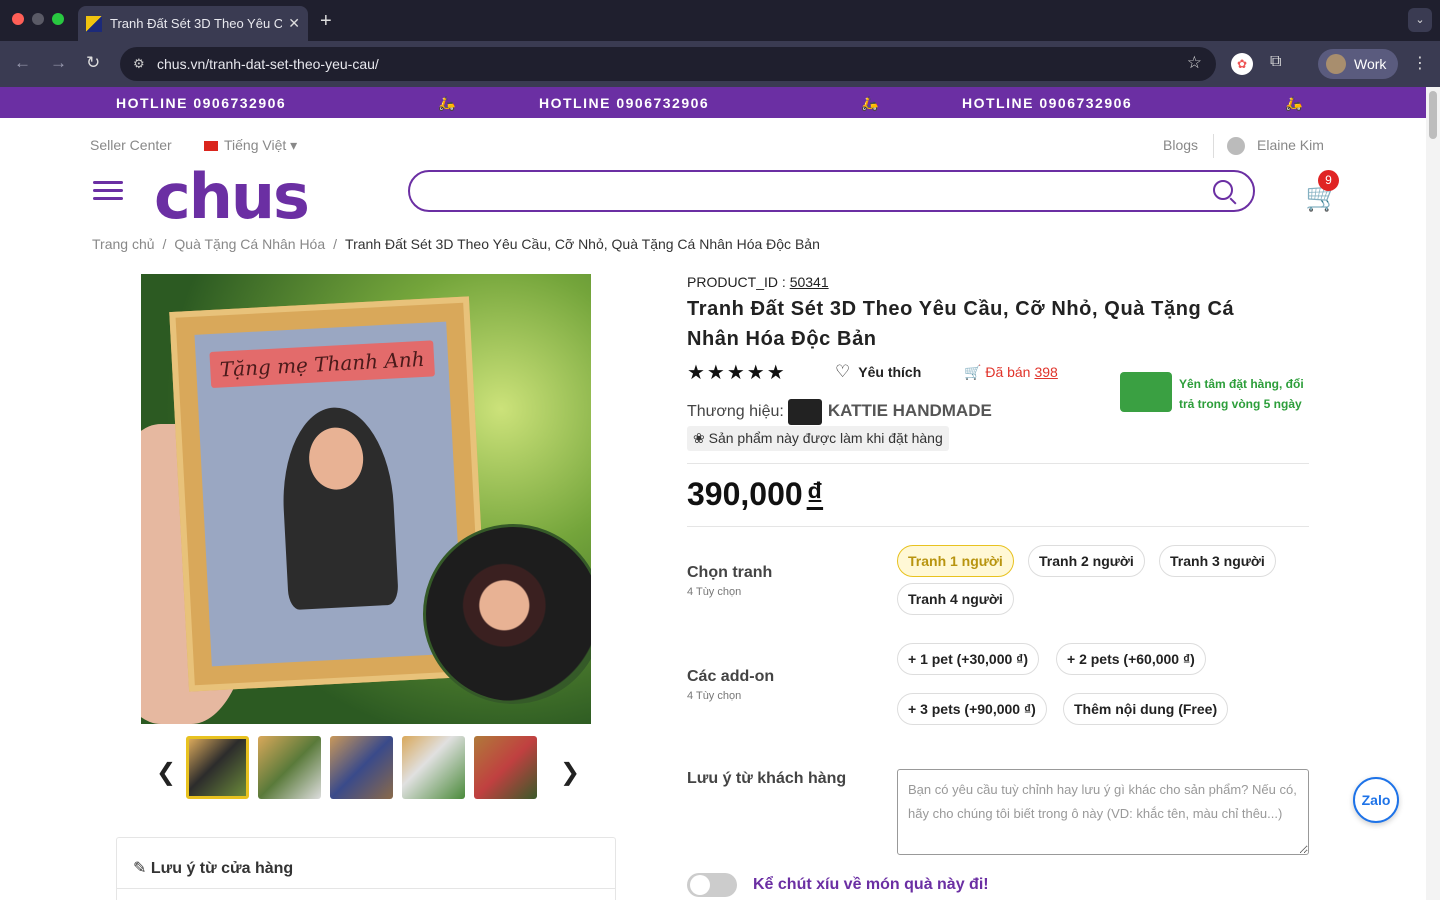 This screenshot has height=900, width=1440. I want to click on blogs-link: Blogs, so click(1180, 145).